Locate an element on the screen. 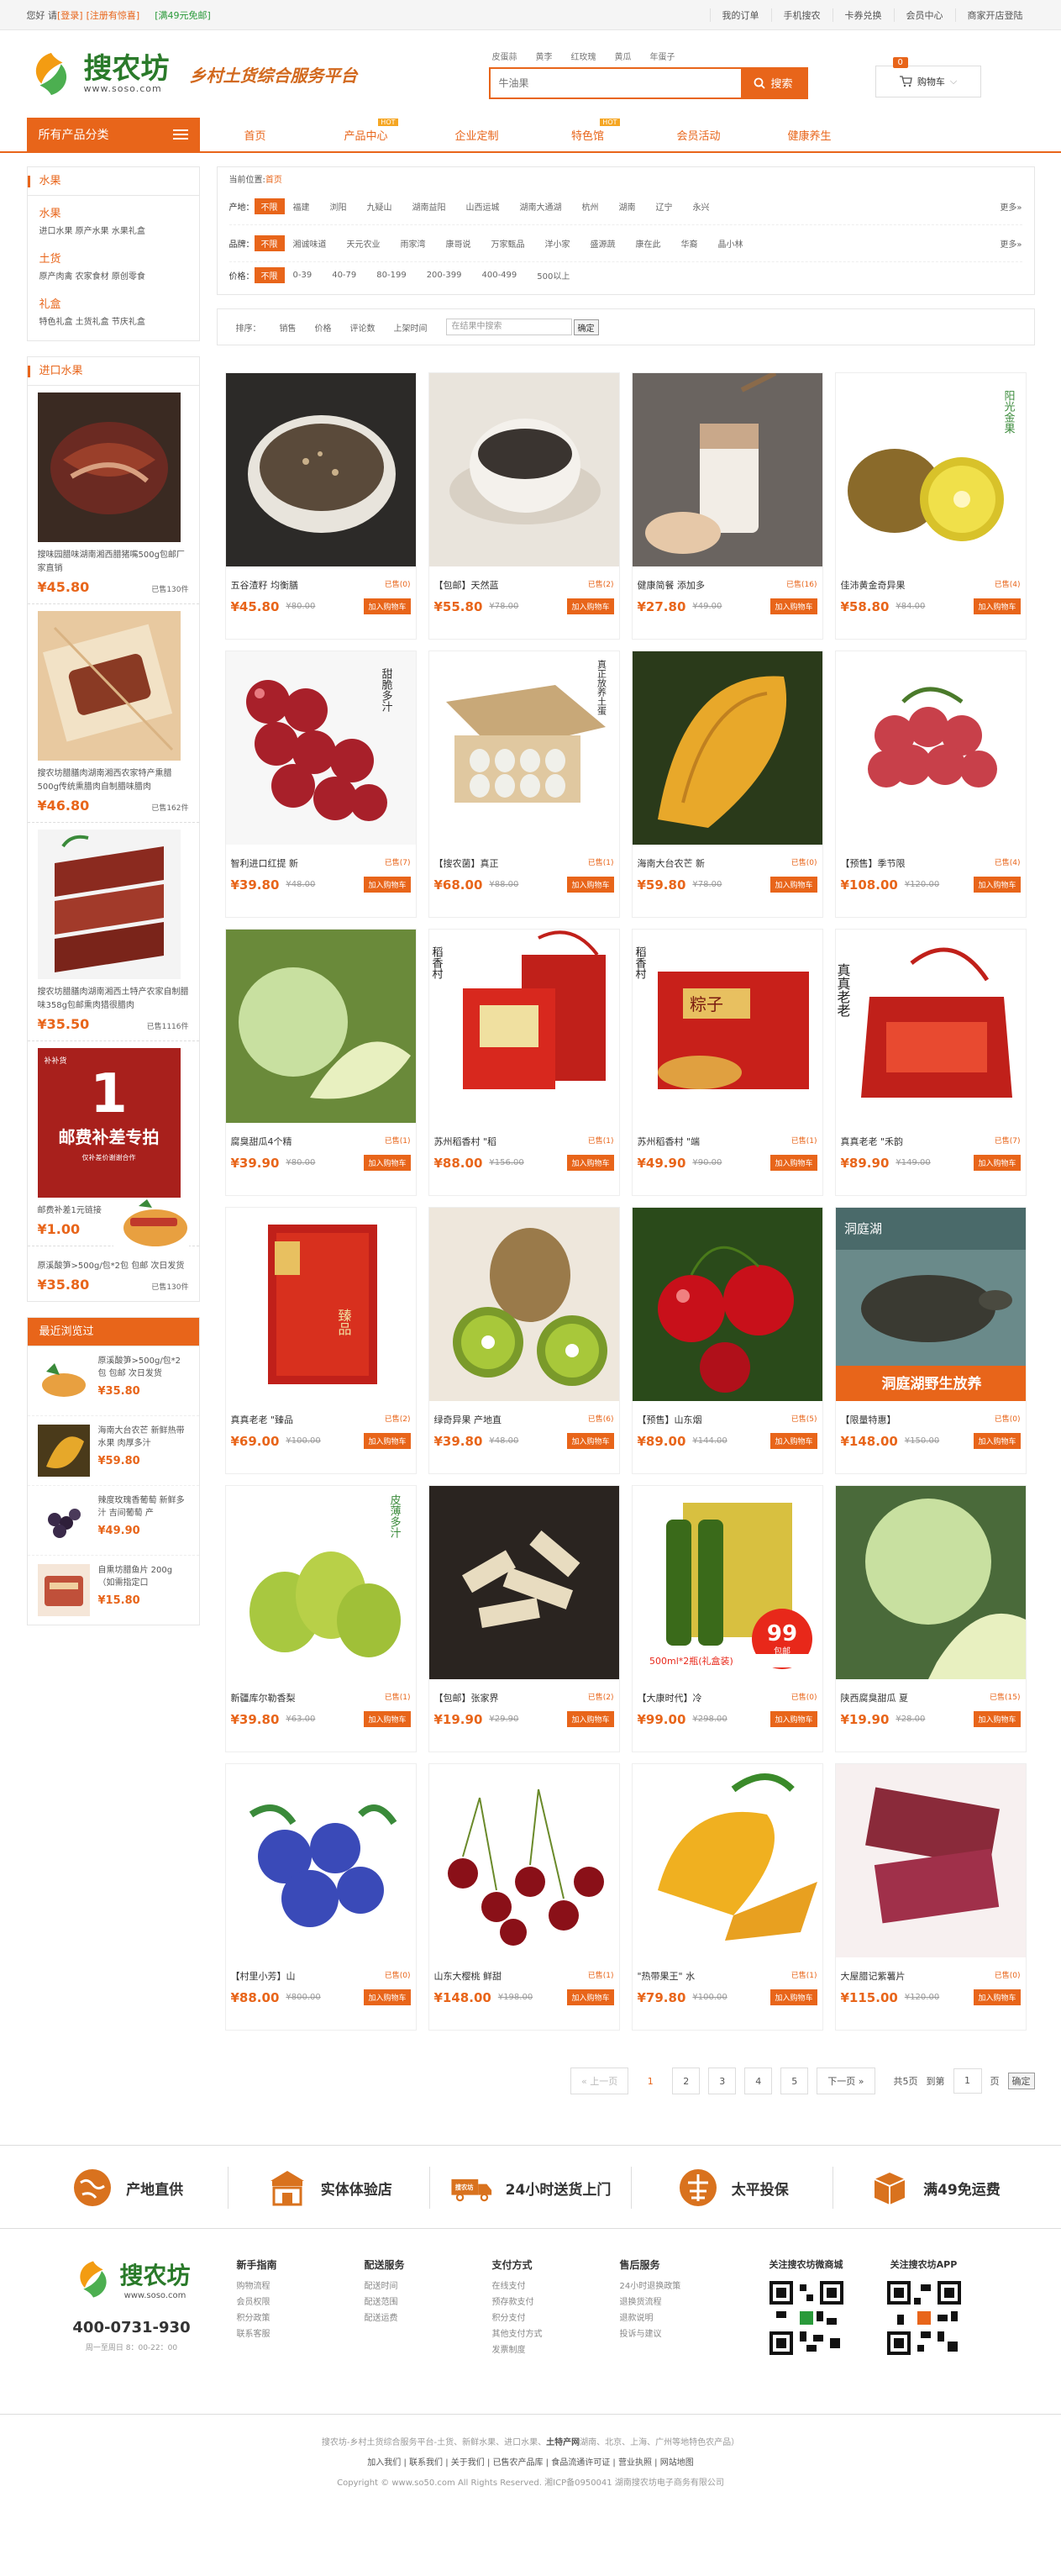 This screenshot has width=1061, height=2576. filter-option: 九疑山 is located at coordinates (379, 206).